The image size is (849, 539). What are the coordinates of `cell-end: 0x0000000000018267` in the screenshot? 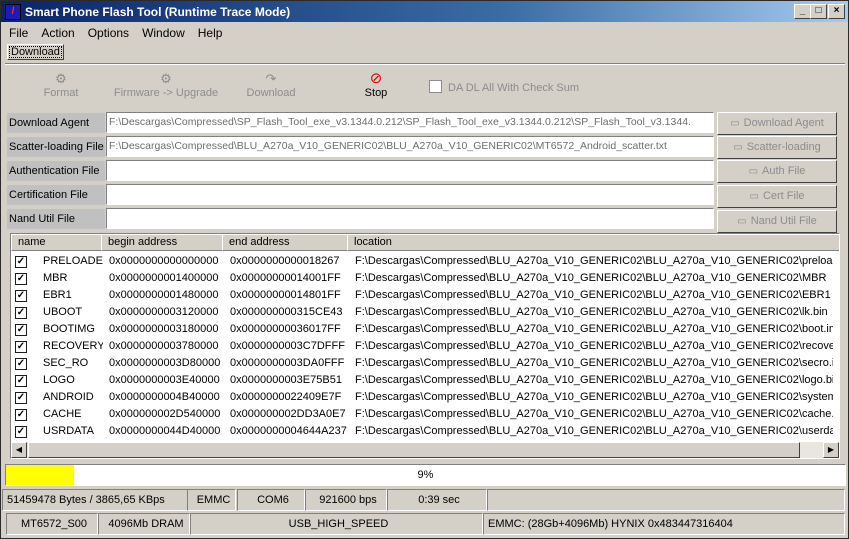 It's located at (285, 261).